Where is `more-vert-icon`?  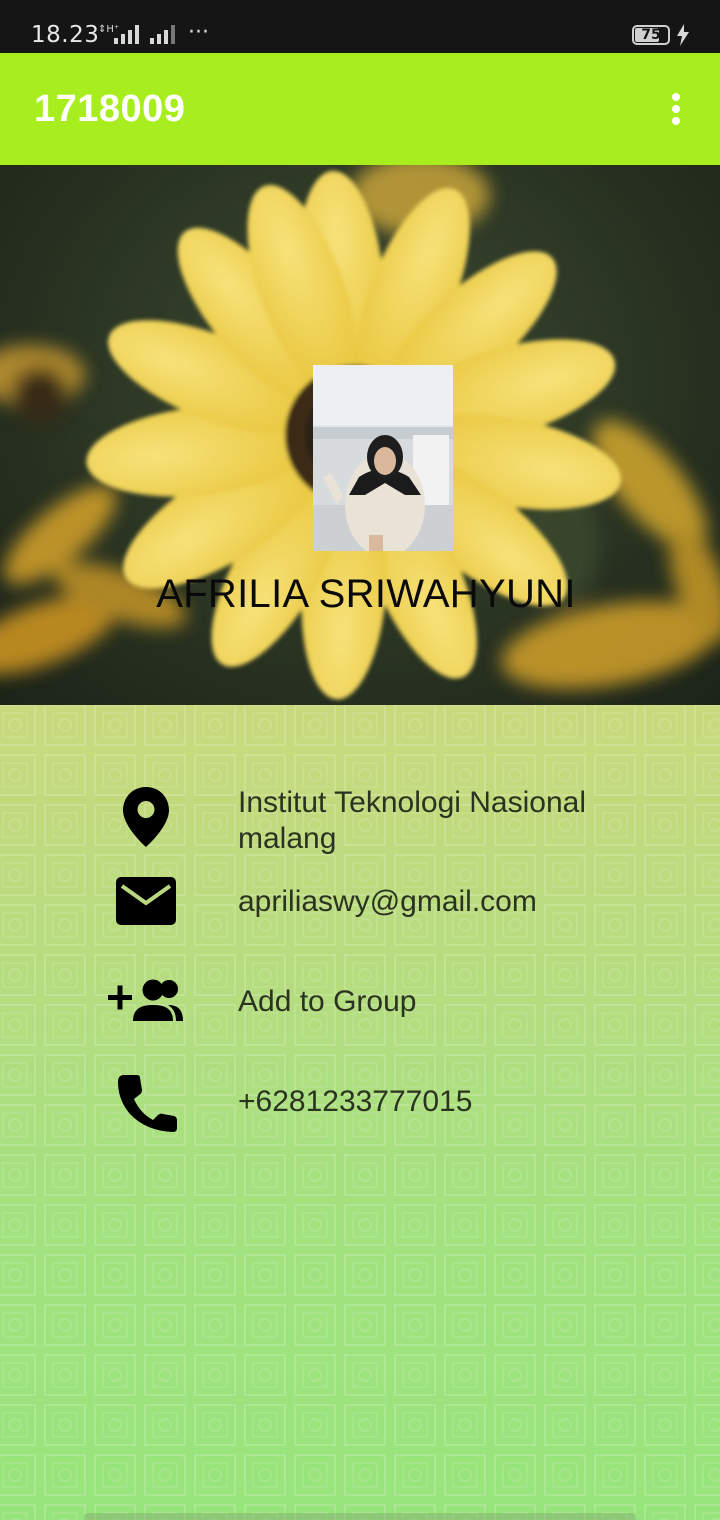
more-vert-icon is located at coordinates (676, 109).